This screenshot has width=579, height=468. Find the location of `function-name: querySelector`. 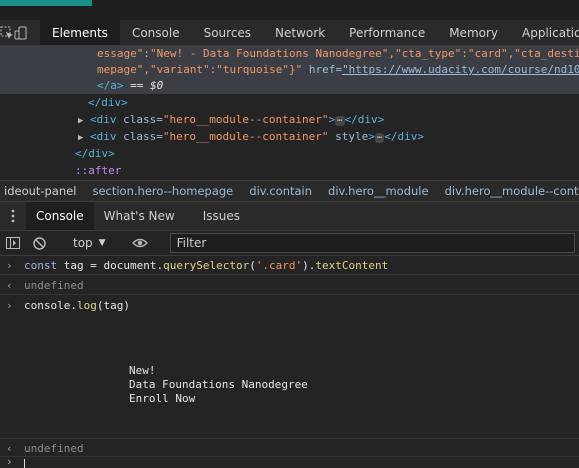

function-name: querySelector is located at coordinates (206, 265).